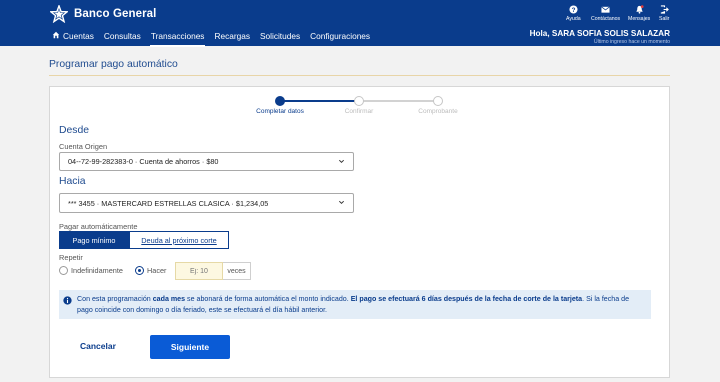 The height and width of the screenshot is (382, 720). I want to click on repeat-indefinitely-label: Indefinidamente, so click(97, 270).